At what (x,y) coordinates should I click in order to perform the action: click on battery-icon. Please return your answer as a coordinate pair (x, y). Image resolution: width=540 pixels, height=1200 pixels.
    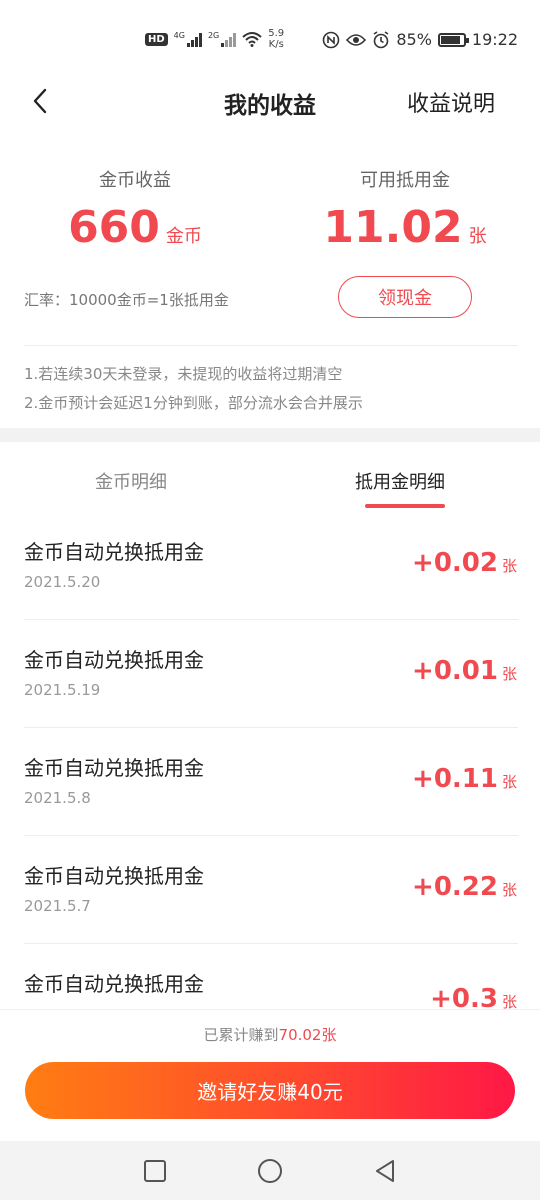
    Looking at the image, I should click on (453, 39).